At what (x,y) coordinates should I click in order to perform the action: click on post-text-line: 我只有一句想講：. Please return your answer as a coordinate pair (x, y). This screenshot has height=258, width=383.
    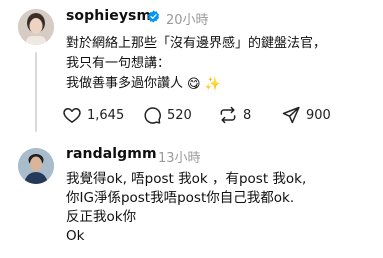
    Looking at the image, I should click on (118, 63).